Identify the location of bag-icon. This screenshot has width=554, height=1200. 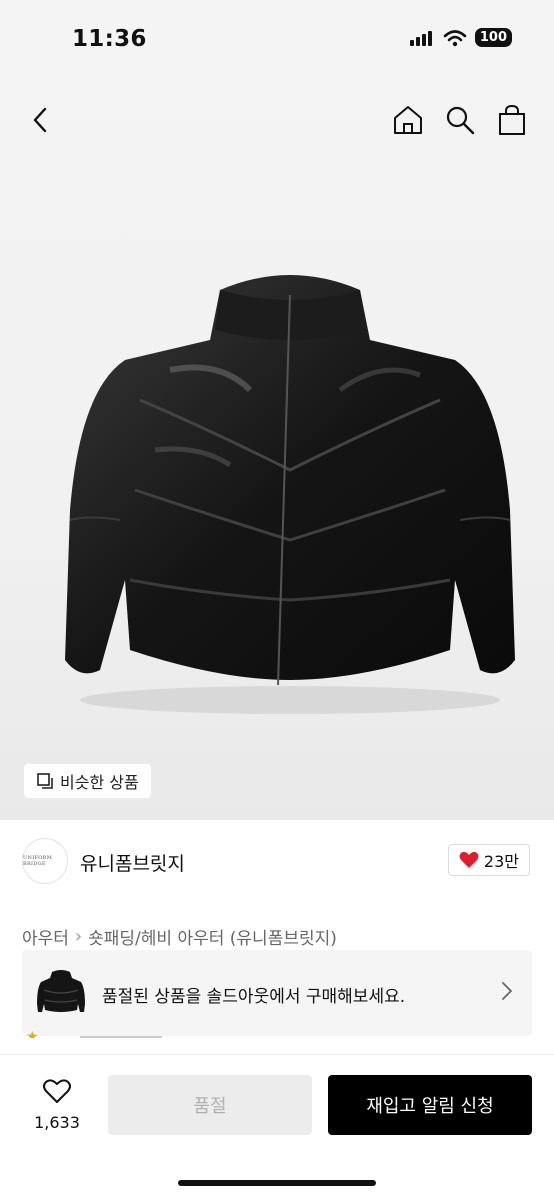
(512, 119).